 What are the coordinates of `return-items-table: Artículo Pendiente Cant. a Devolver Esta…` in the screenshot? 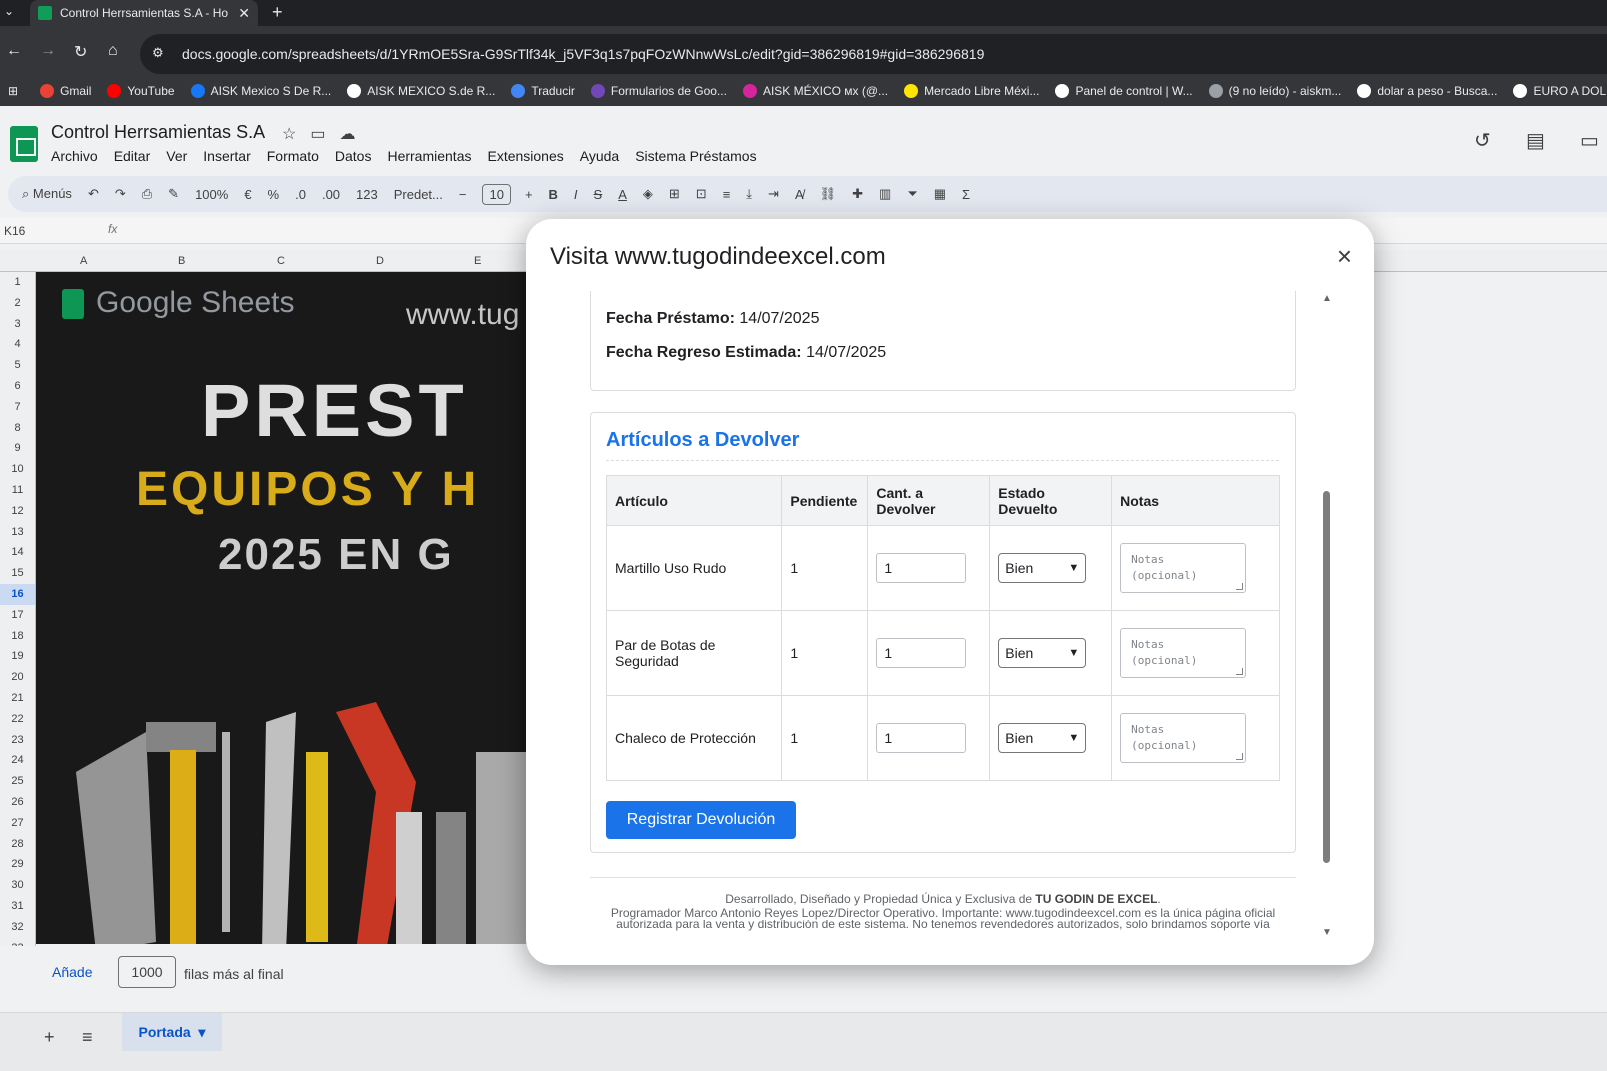 It's located at (942, 628).